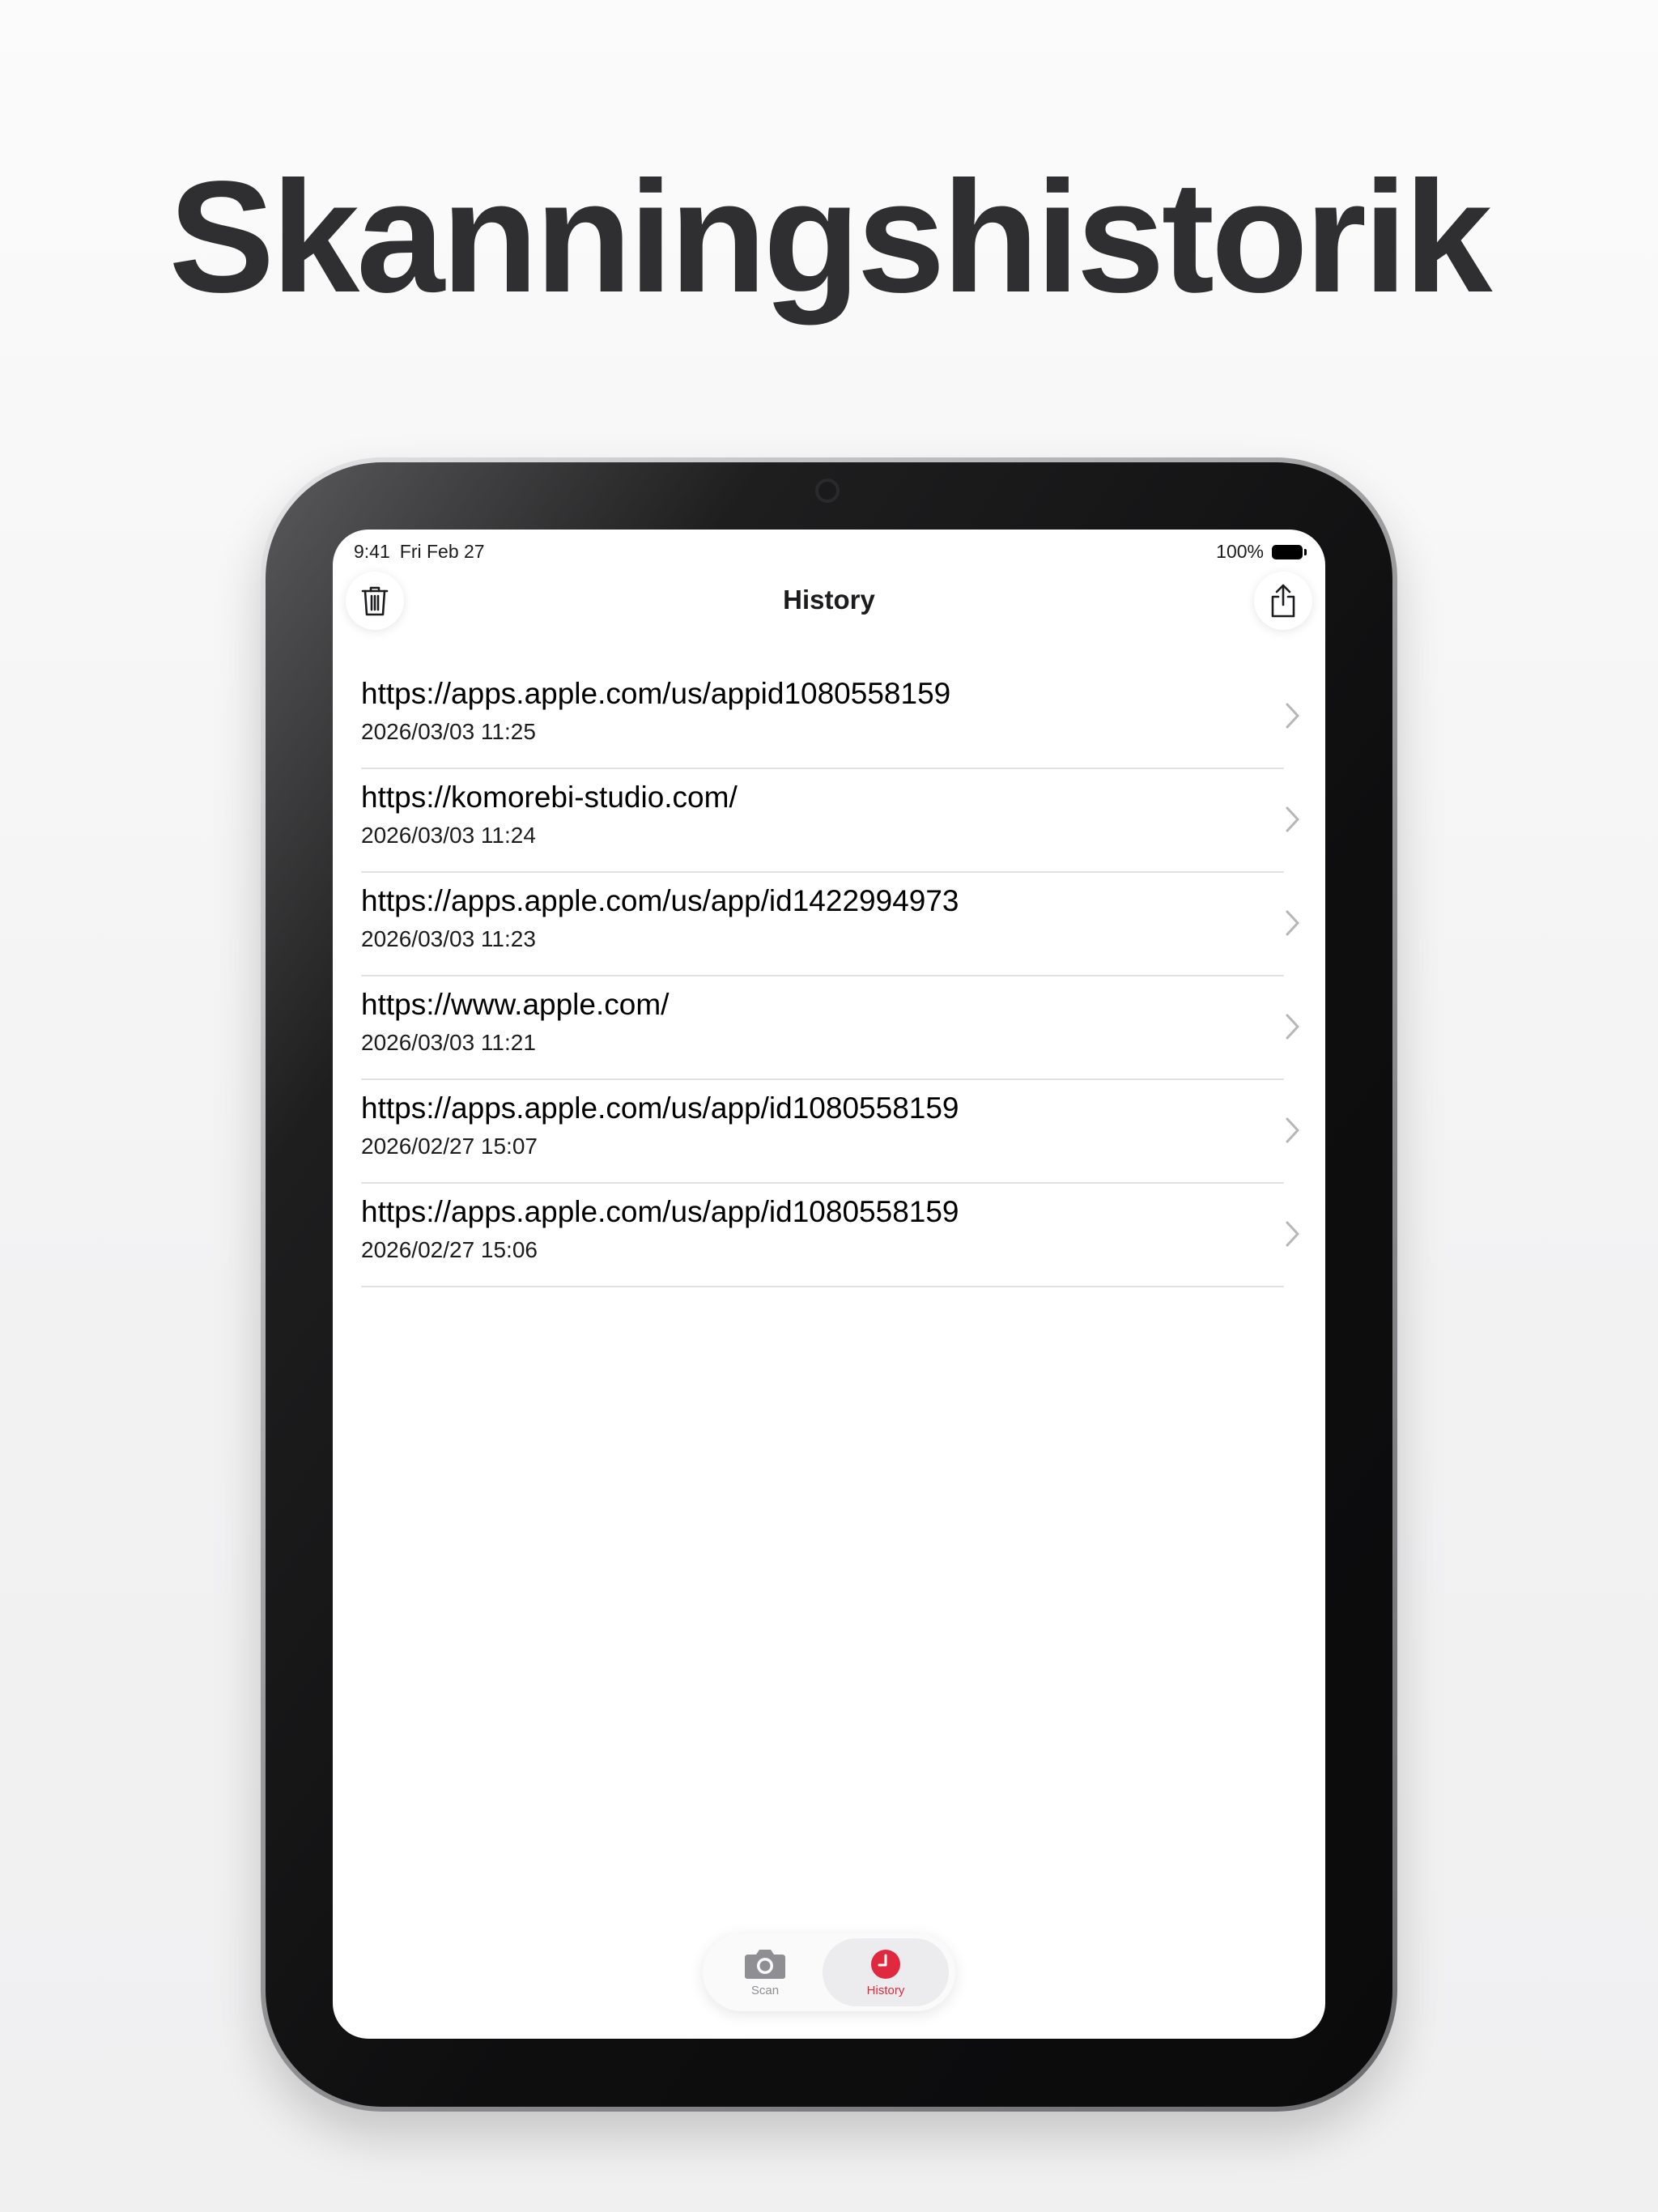 Image resolution: width=1658 pixels, height=2212 pixels. I want to click on share-icon, so click(1283, 601).